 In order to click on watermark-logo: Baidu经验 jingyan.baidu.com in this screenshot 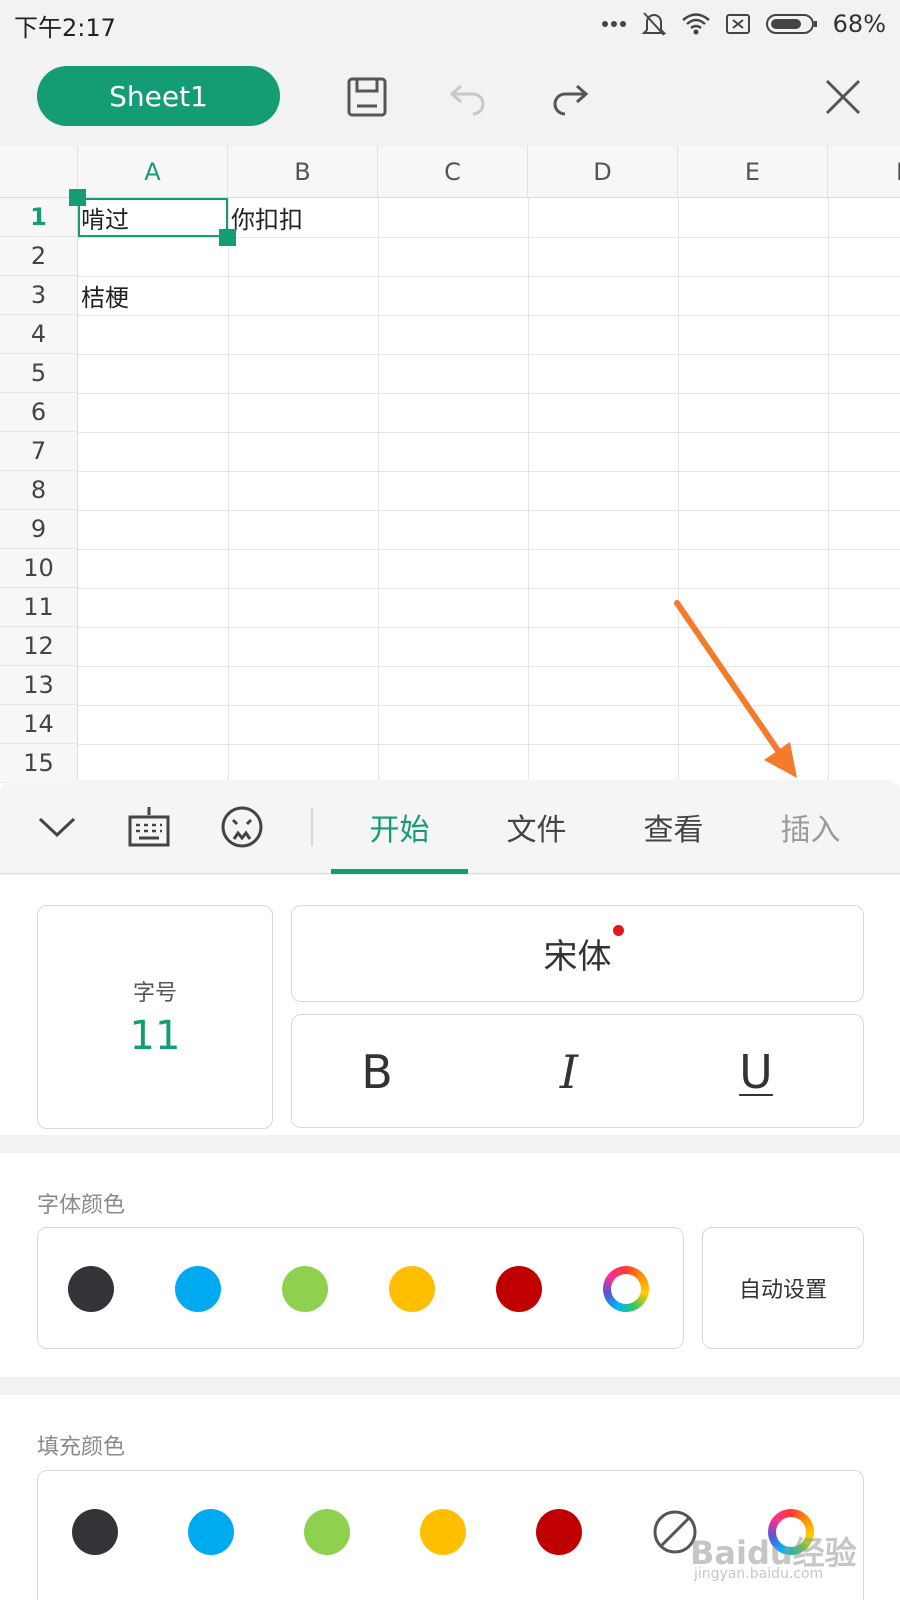, I will do `click(790, 1558)`.